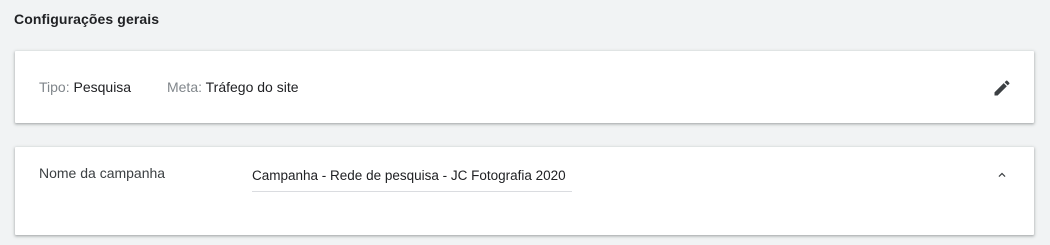 The height and width of the screenshot is (245, 1050). Describe the element at coordinates (102, 173) in the screenshot. I see `campaign-name-label: Nome da campanha` at that location.